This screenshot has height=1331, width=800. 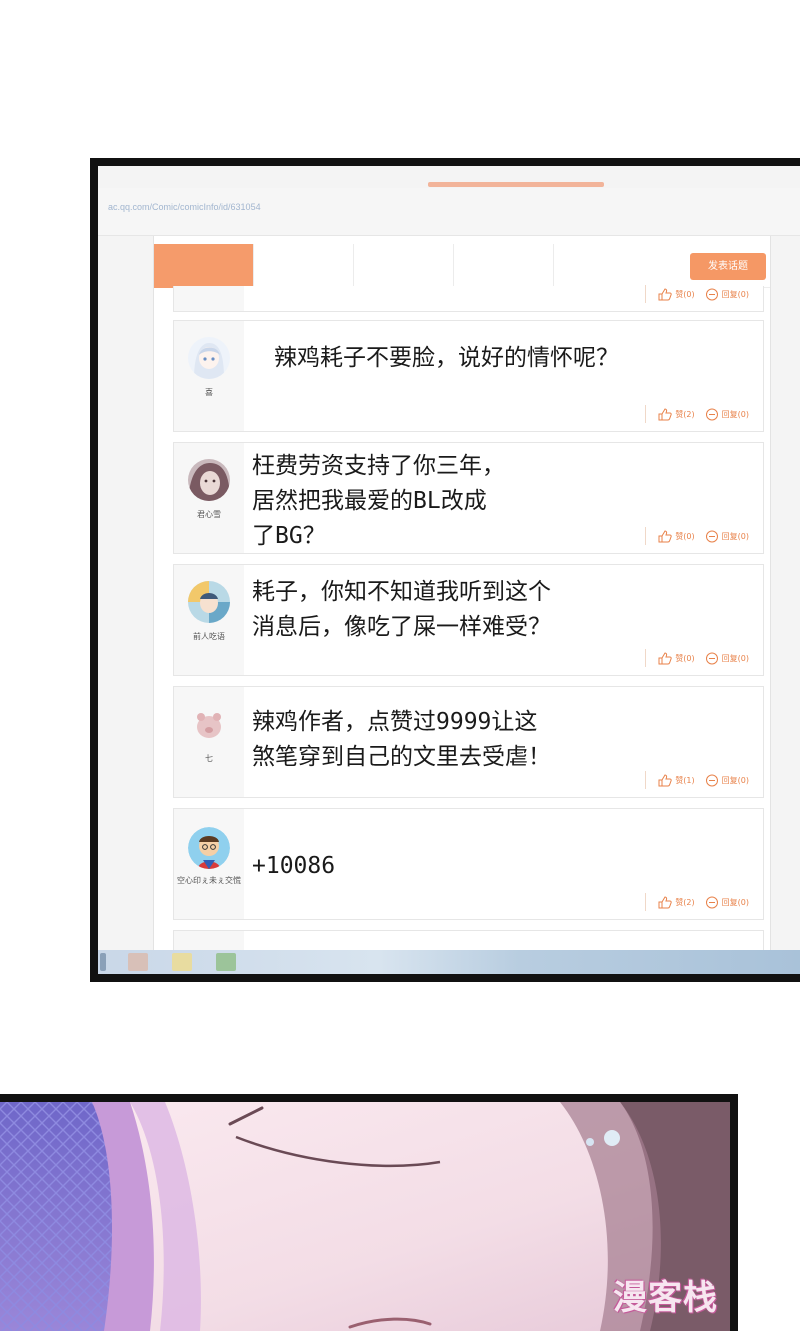 What do you see at coordinates (697, 780) in the screenshot?
I see `comment-actions: 赞(1) 回复(0)` at bounding box center [697, 780].